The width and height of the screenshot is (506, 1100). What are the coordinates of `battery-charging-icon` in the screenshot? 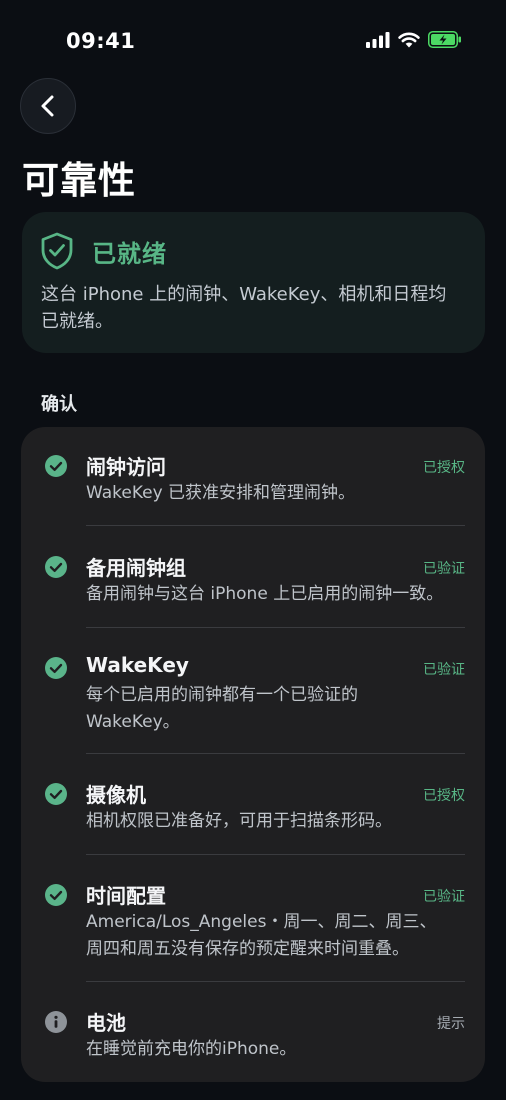 It's located at (444, 39).